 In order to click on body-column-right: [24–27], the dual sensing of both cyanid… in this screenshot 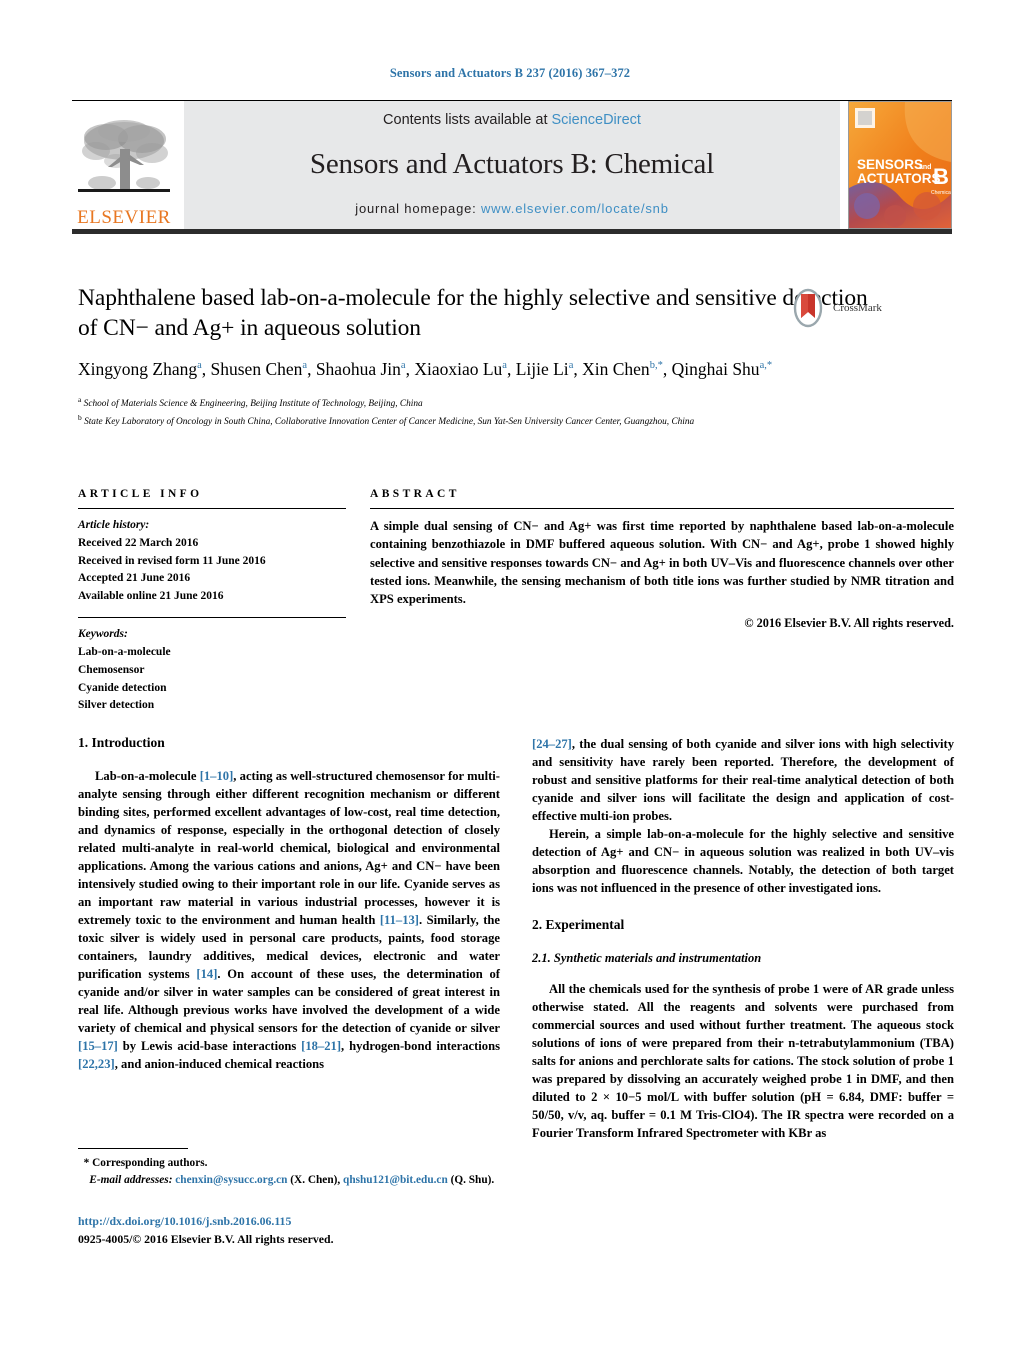, I will do `click(743, 938)`.